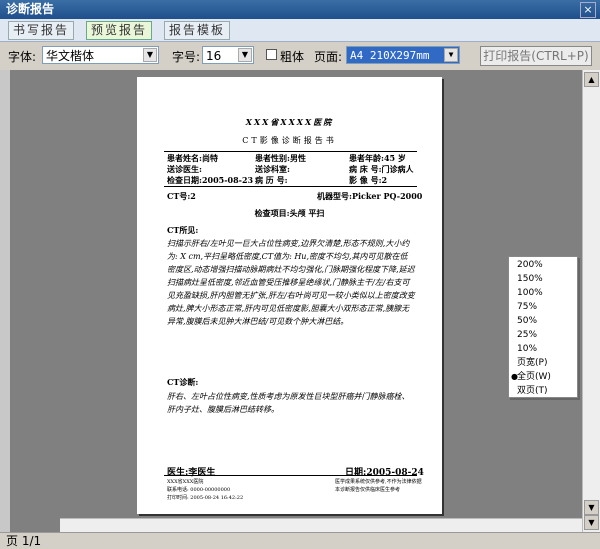 This screenshot has height=549, width=600. I want to click on size-label: 字号:, so click(186, 57).